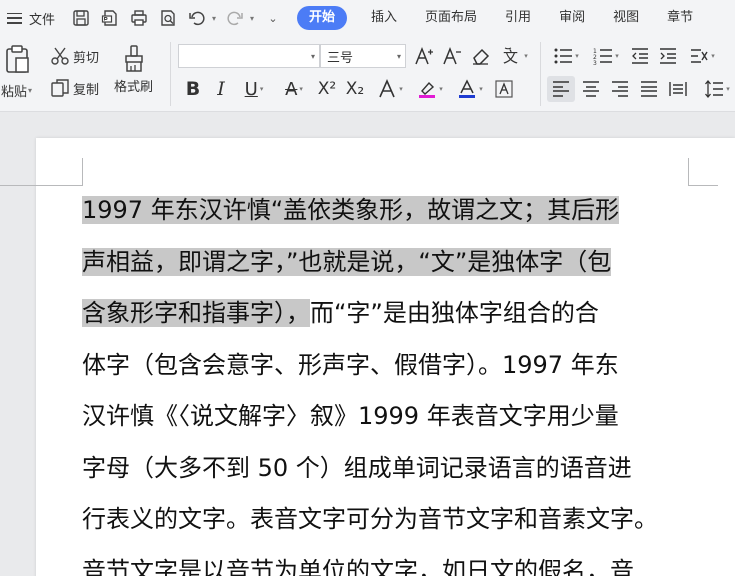 The image size is (735, 576). I want to click on distributed-align-icon, so click(678, 89).